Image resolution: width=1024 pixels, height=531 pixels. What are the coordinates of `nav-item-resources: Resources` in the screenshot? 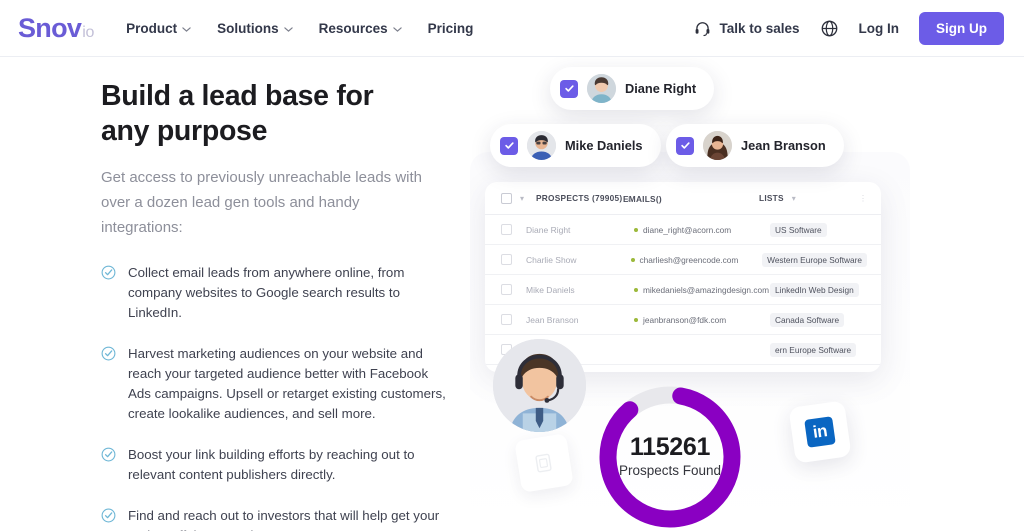 It's located at (360, 28).